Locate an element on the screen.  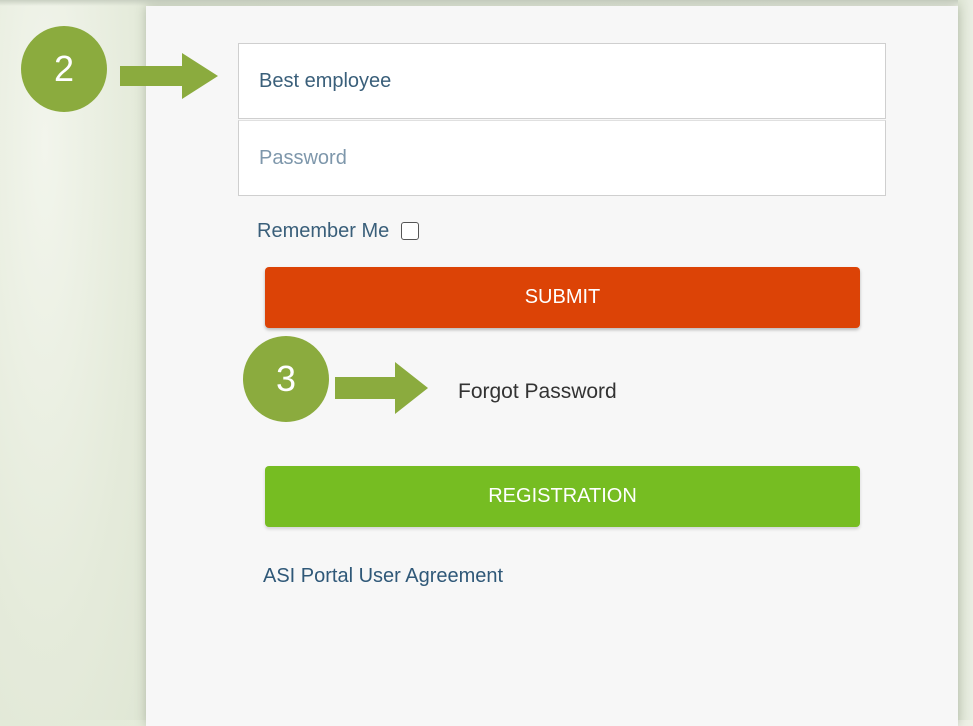
step-2-number: 2 is located at coordinates (64, 68).